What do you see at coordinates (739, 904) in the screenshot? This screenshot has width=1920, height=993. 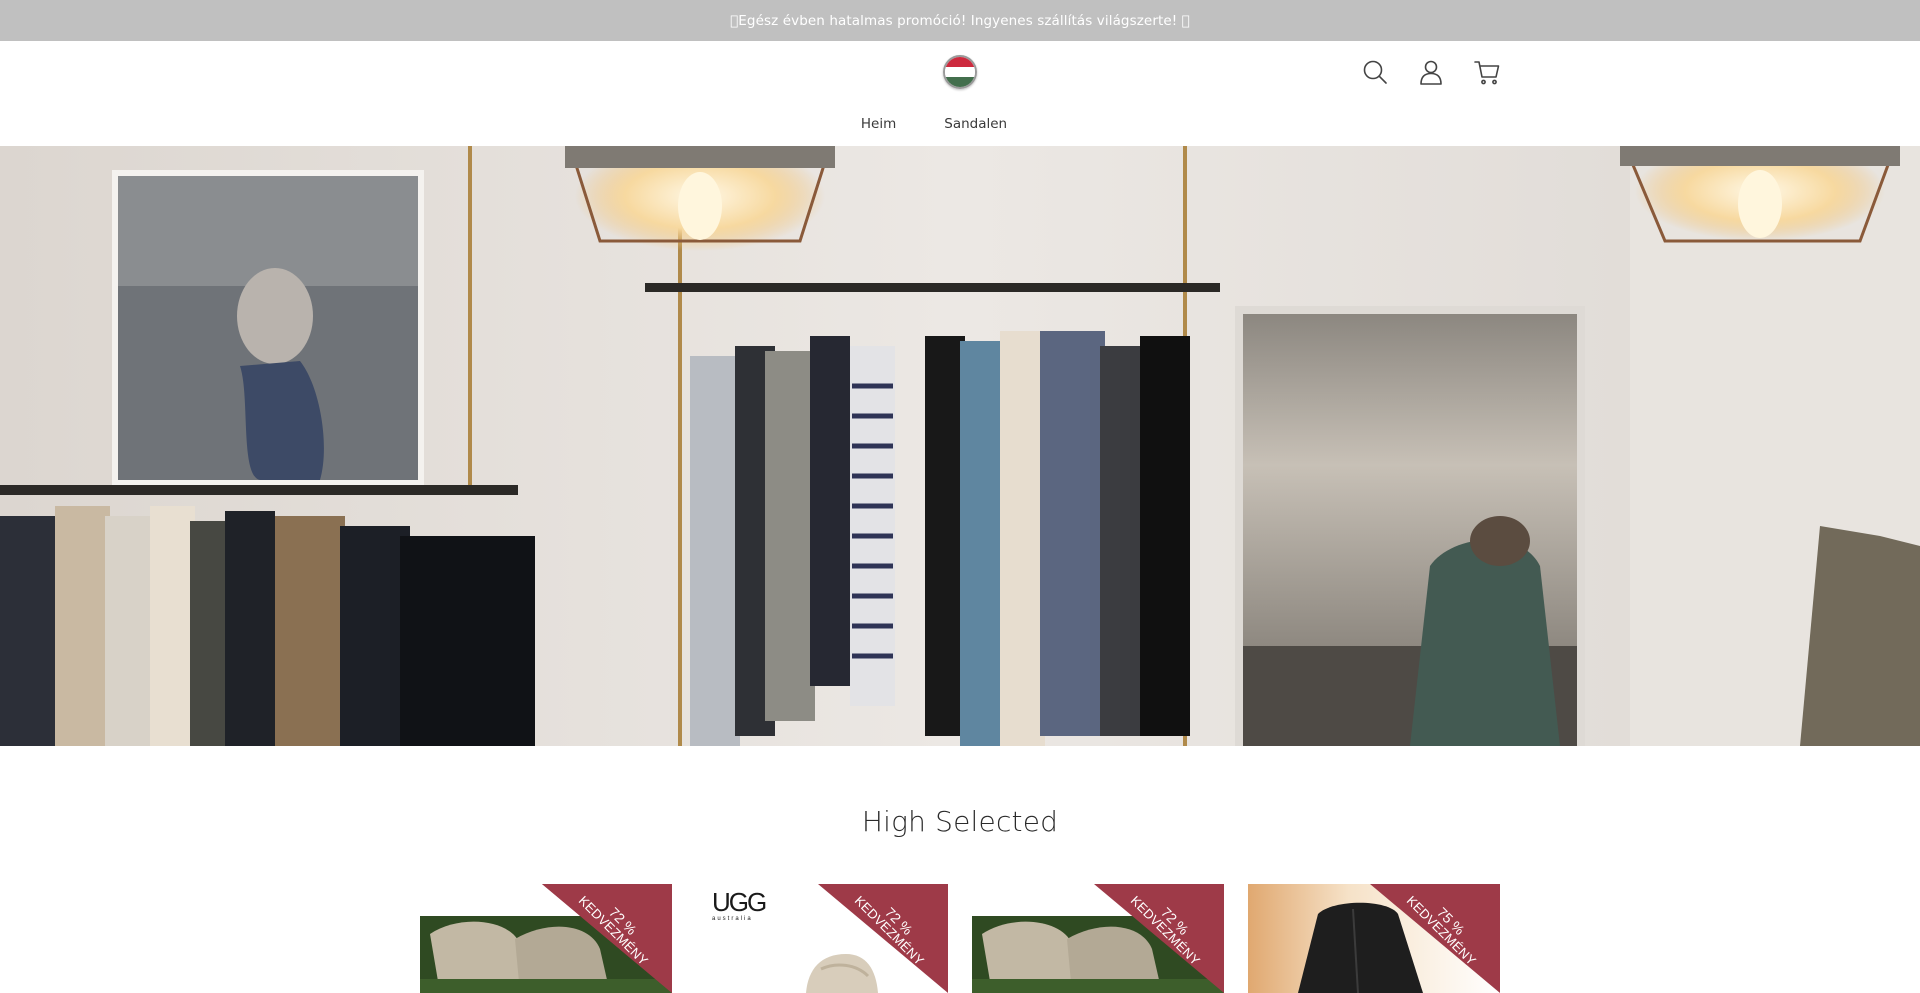 I see `ugg-brand-logo: UGG australia` at bounding box center [739, 904].